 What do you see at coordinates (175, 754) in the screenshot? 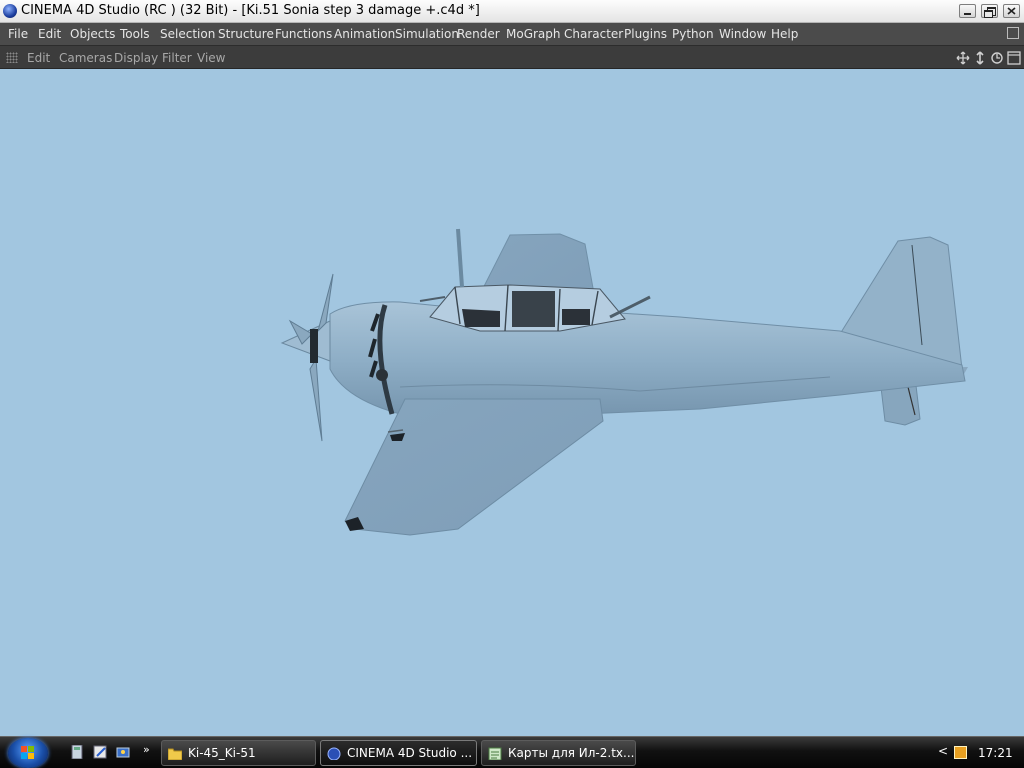
I see `folder-icon` at bounding box center [175, 754].